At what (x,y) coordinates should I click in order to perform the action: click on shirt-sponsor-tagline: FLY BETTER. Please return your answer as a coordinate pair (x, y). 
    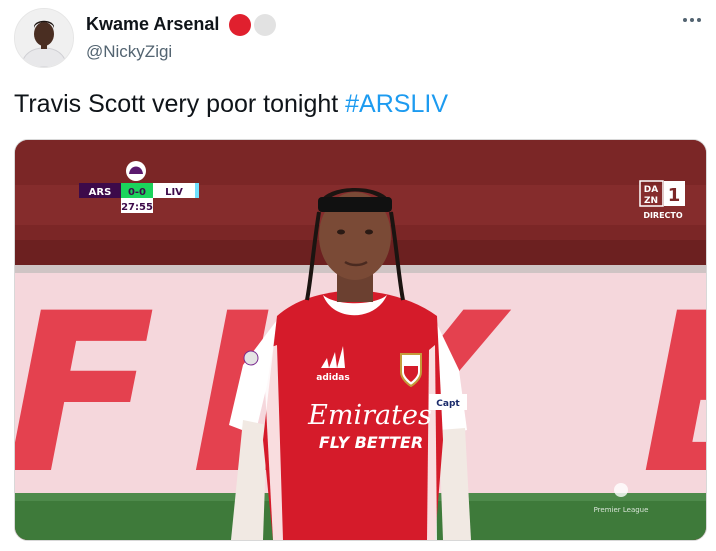
    Looking at the image, I should click on (371, 442).